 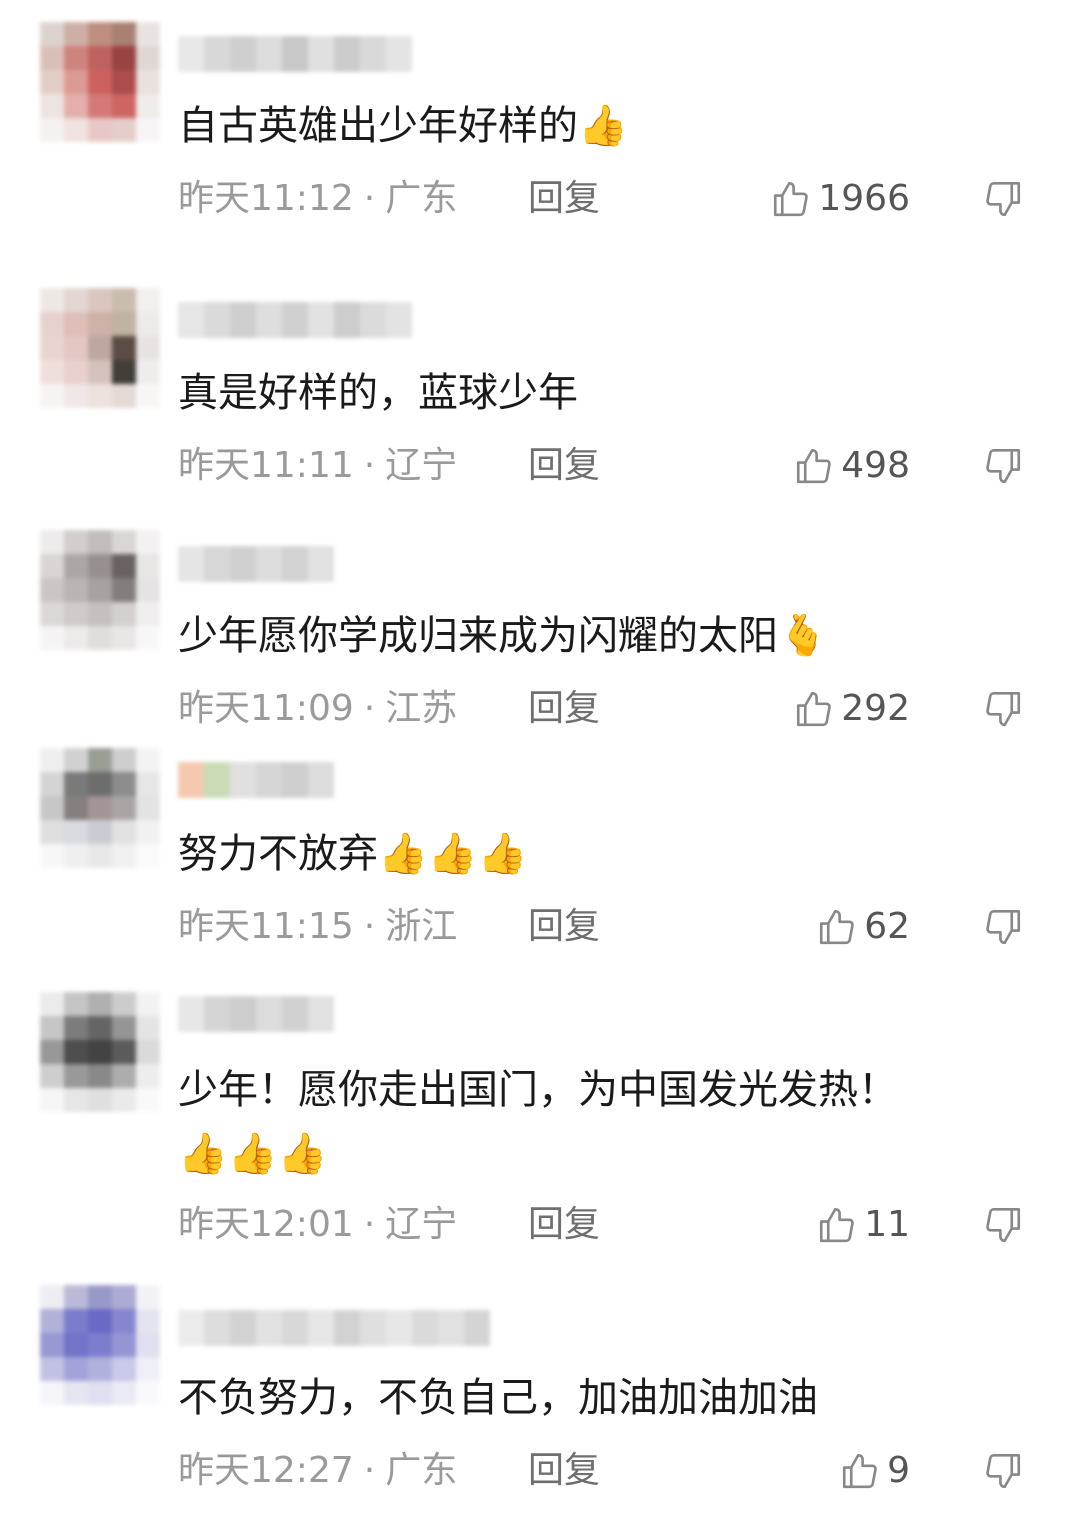 I want to click on like-button: 498, so click(x=851, y=466).